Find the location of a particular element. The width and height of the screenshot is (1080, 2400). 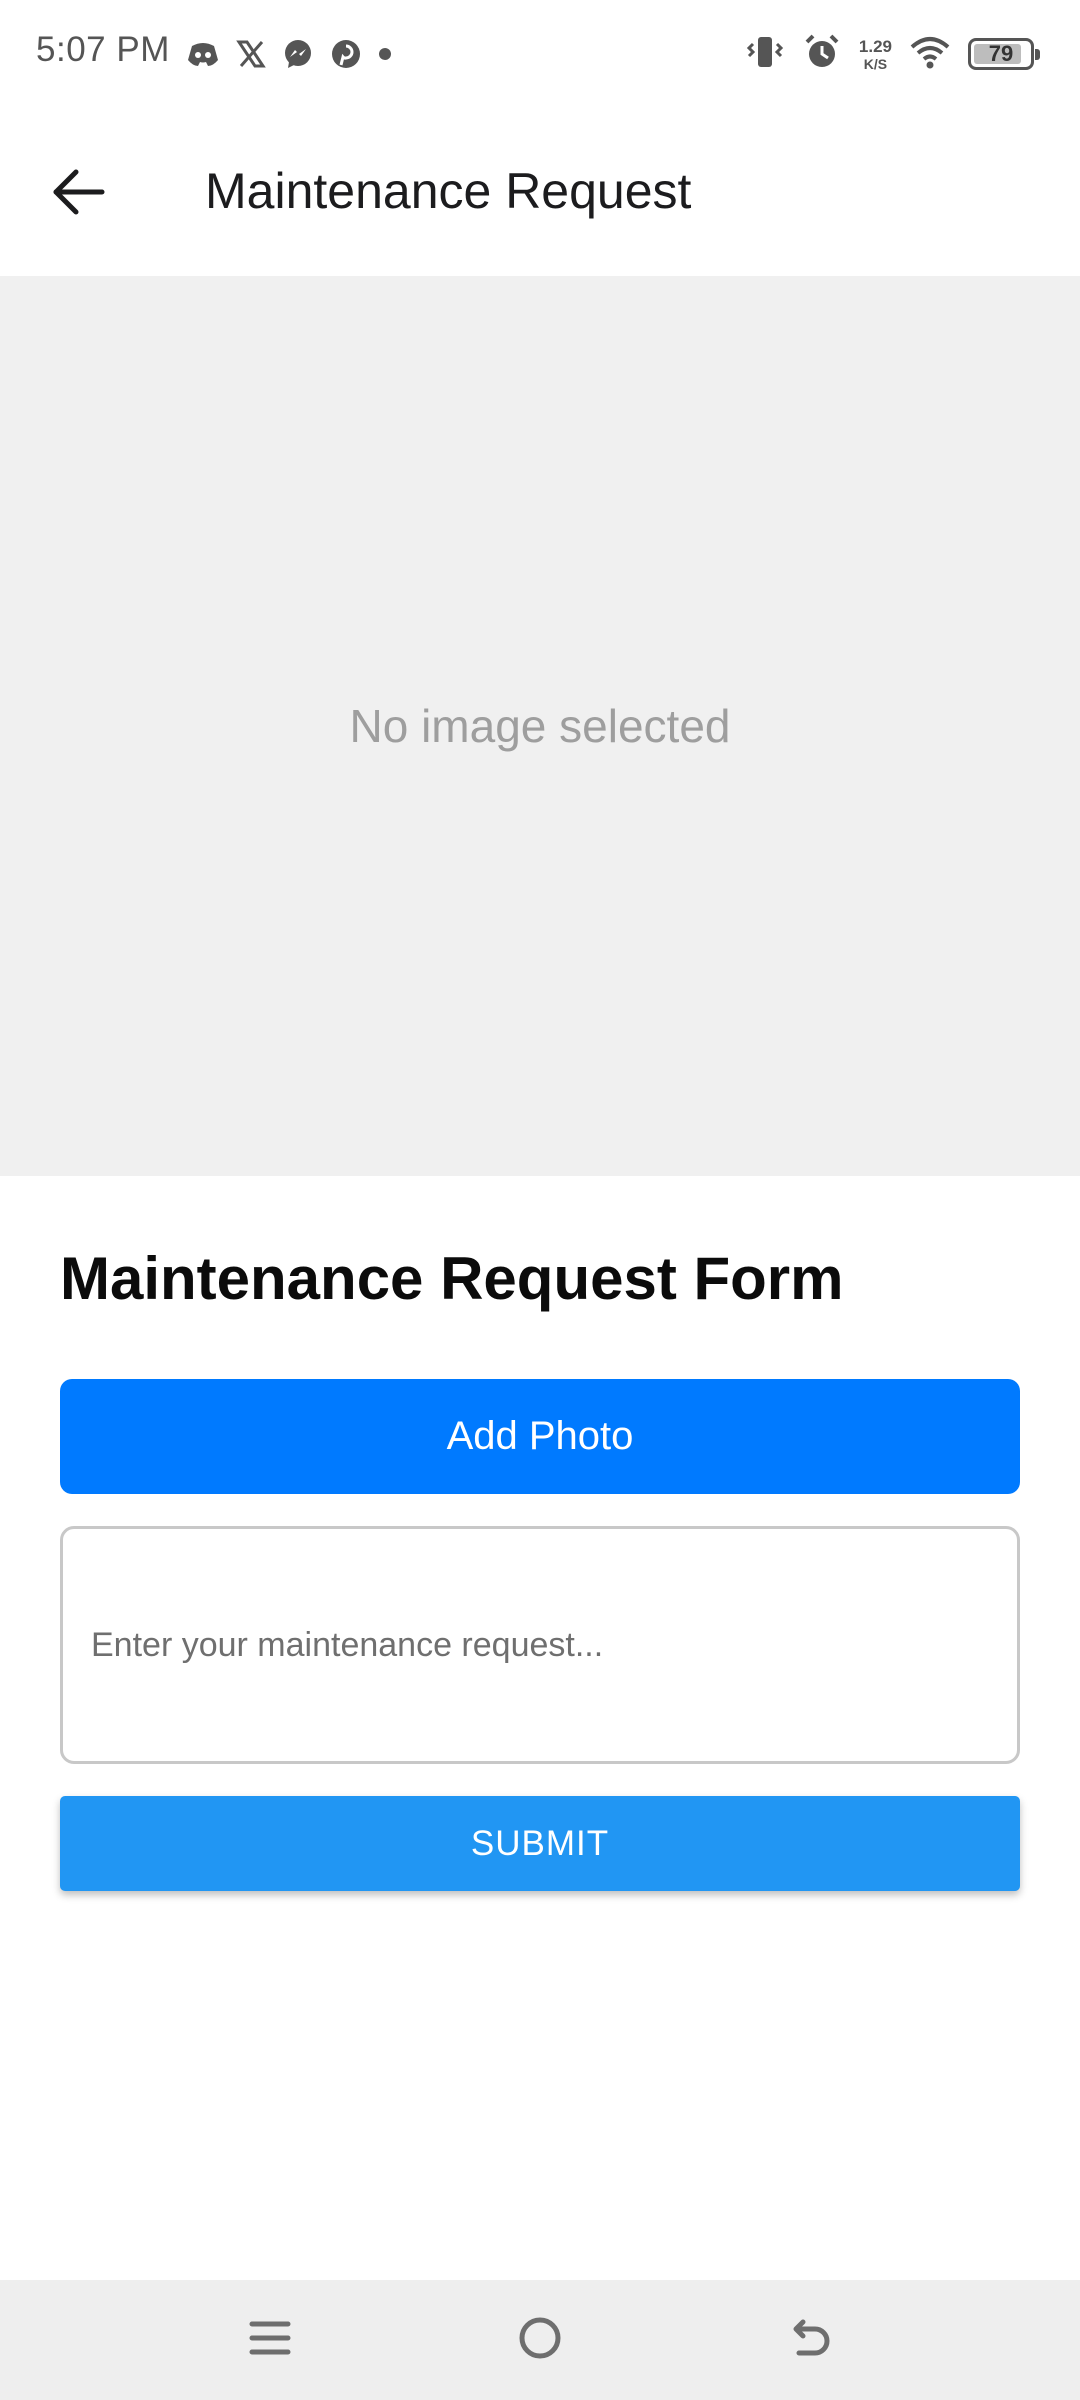

network-speed: 1.29 K/S is located at coordinates (875, 54).